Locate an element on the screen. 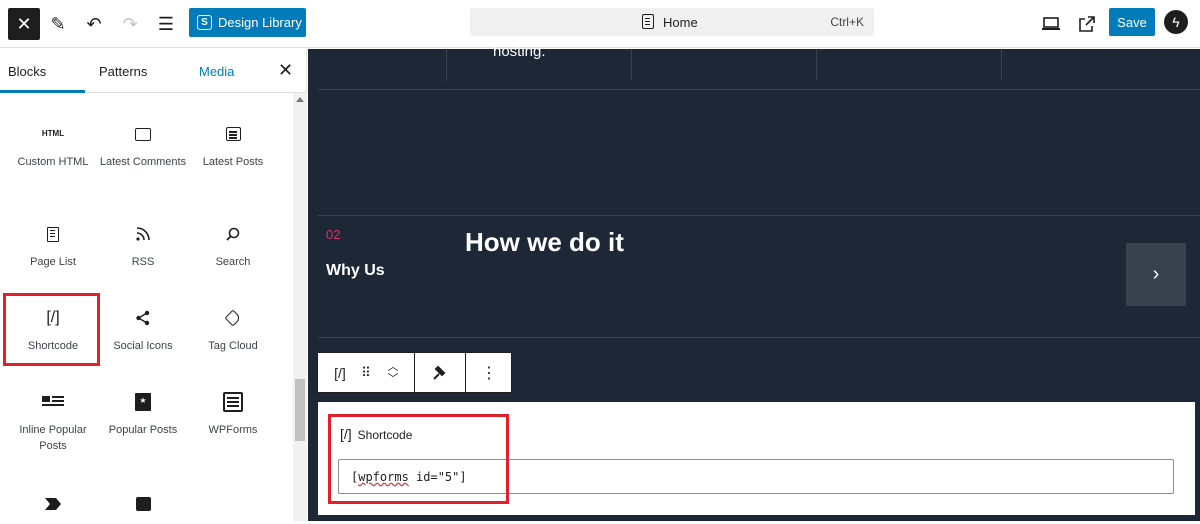 The image size is (1200, 524). active-tab-indicator is located at coordinates (42, 91).